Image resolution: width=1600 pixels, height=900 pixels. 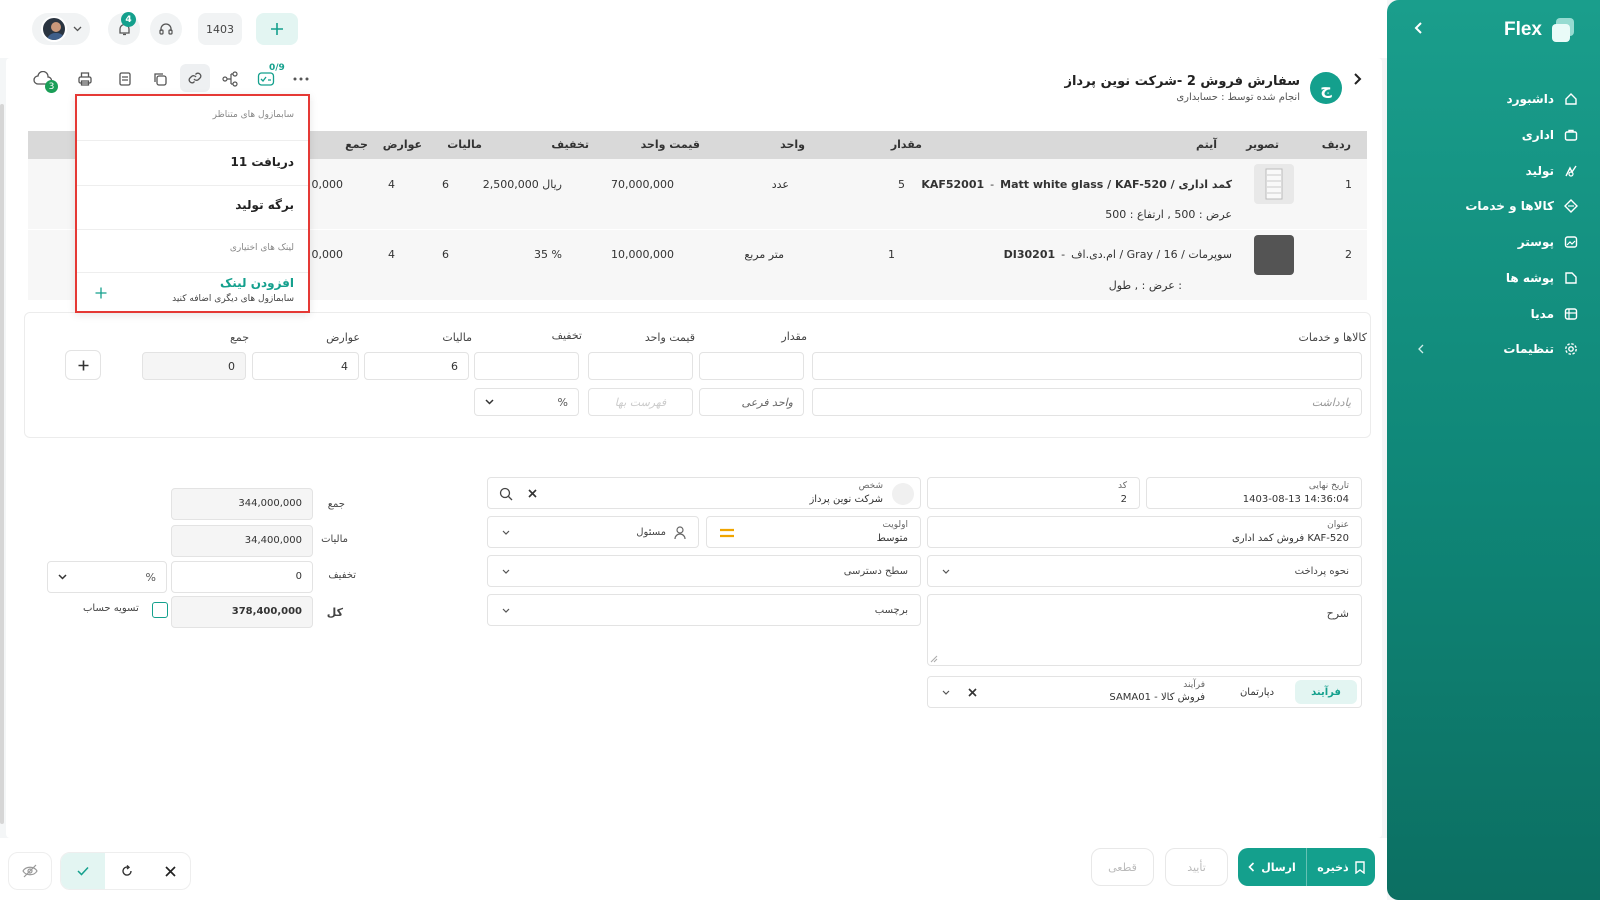 What do you see at coordinates (2, 464) in the screenshot?
I see `vertical-scrollbar` at bounding box center [2, 464].